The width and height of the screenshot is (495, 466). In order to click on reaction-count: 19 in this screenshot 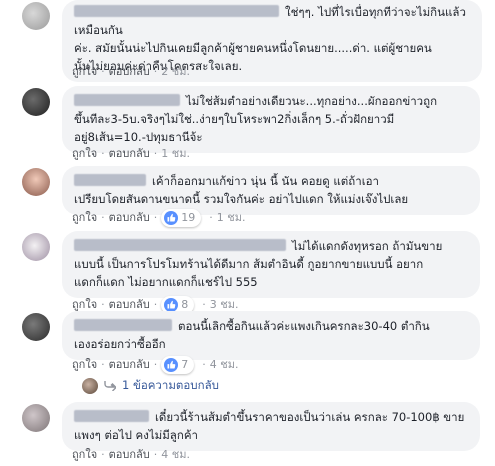, I will do `click(181, 218)`.